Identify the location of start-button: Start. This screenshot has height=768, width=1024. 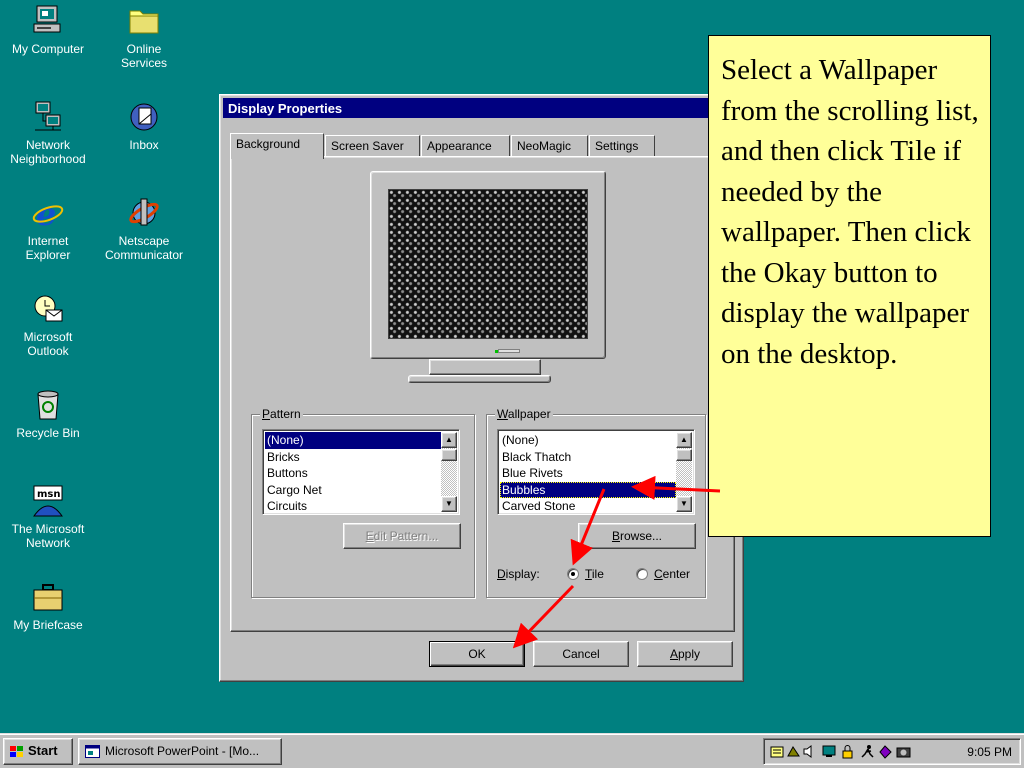
(38, 751).